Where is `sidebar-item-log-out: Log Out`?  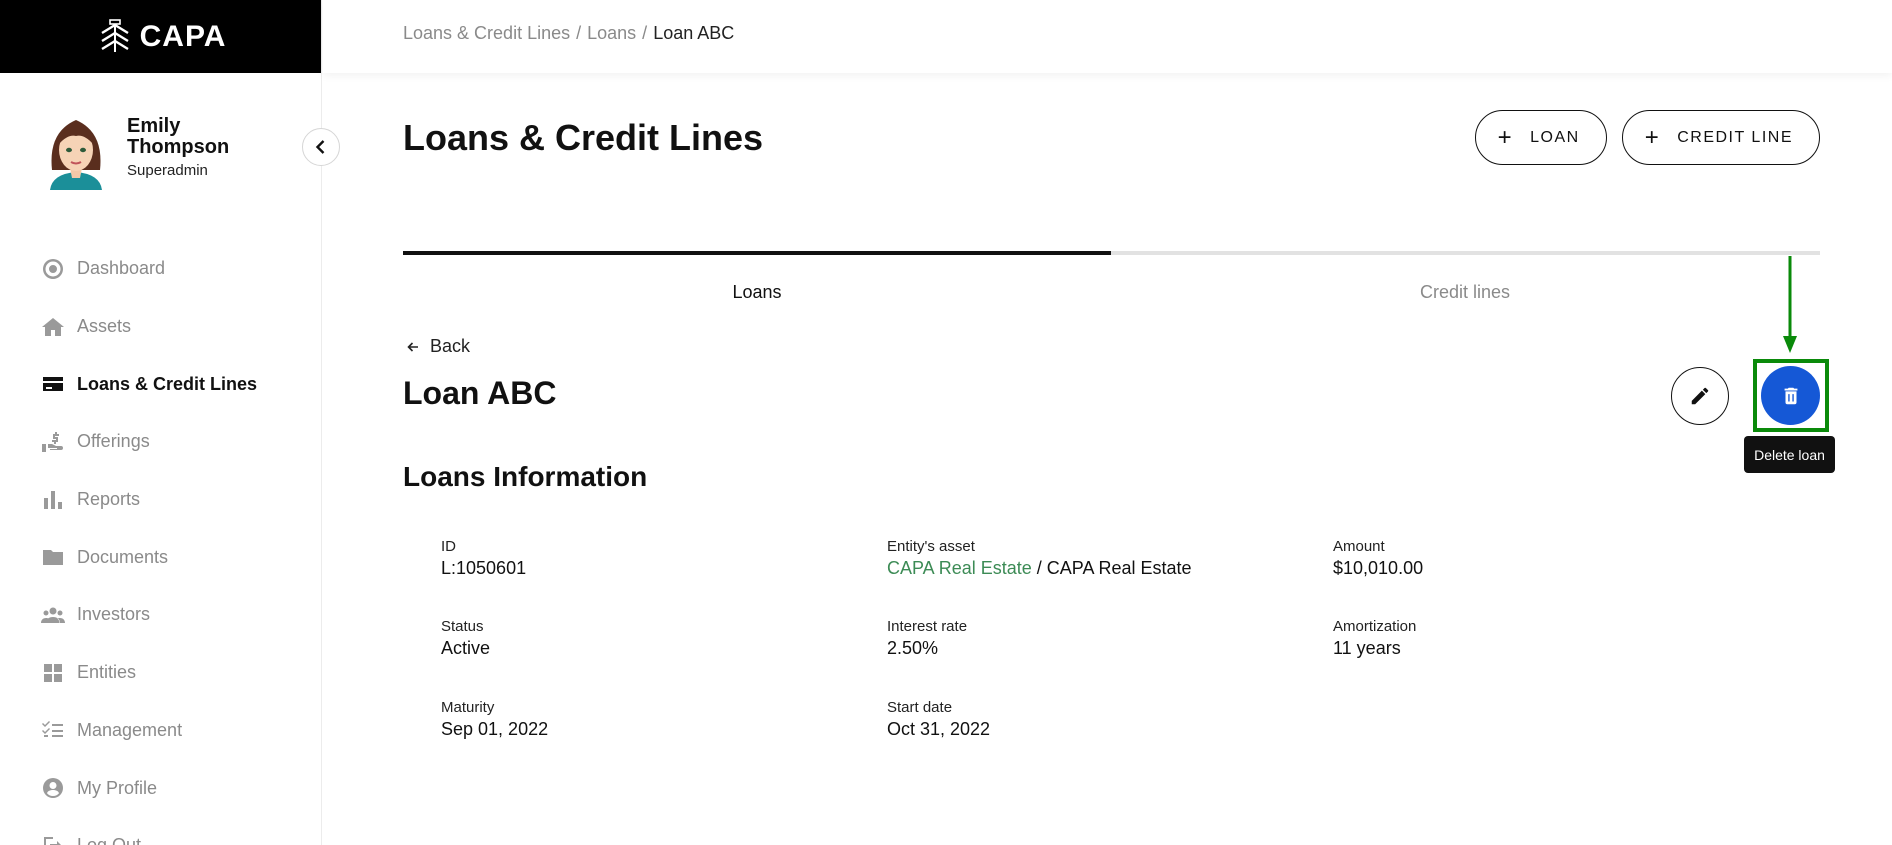
sidebar-item-log-out: Log Out is located at coordinates (148, 831).